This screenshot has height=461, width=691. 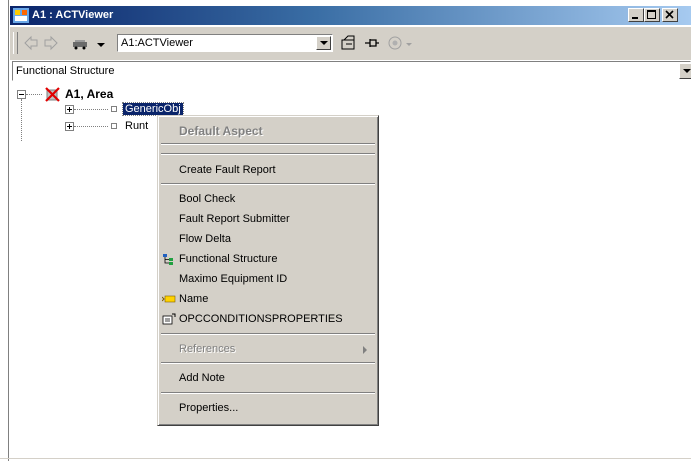 I want to click on window-left-edge, so click(x=8, y=230).